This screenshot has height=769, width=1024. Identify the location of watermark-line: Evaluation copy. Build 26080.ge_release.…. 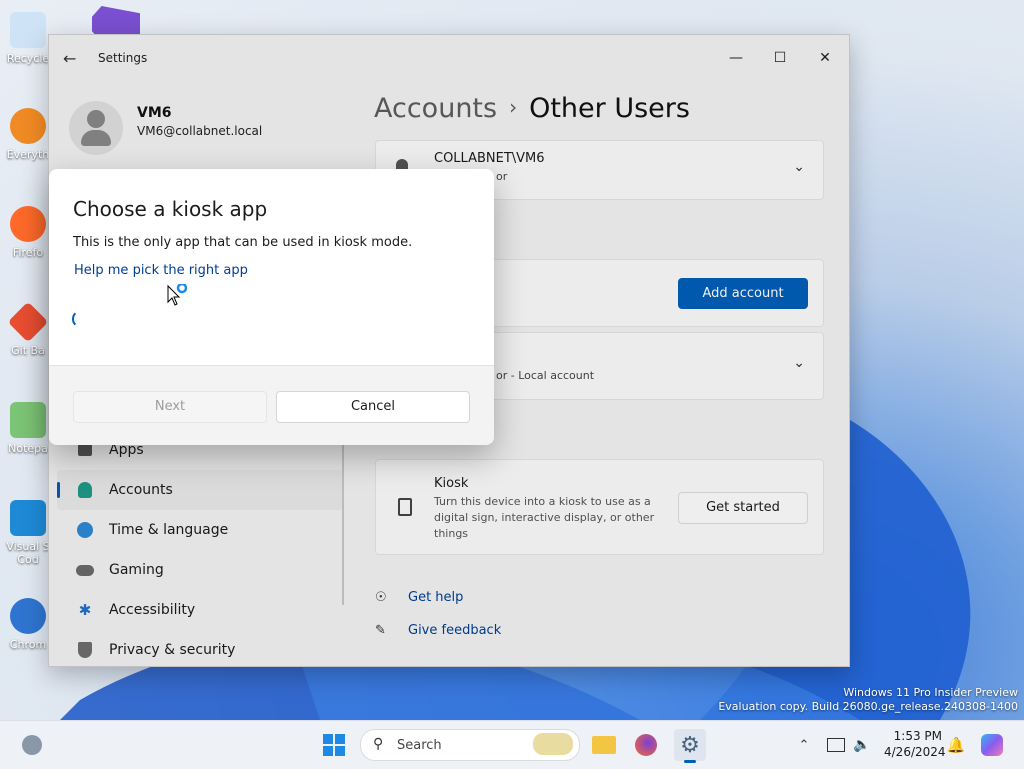
(868, 706).